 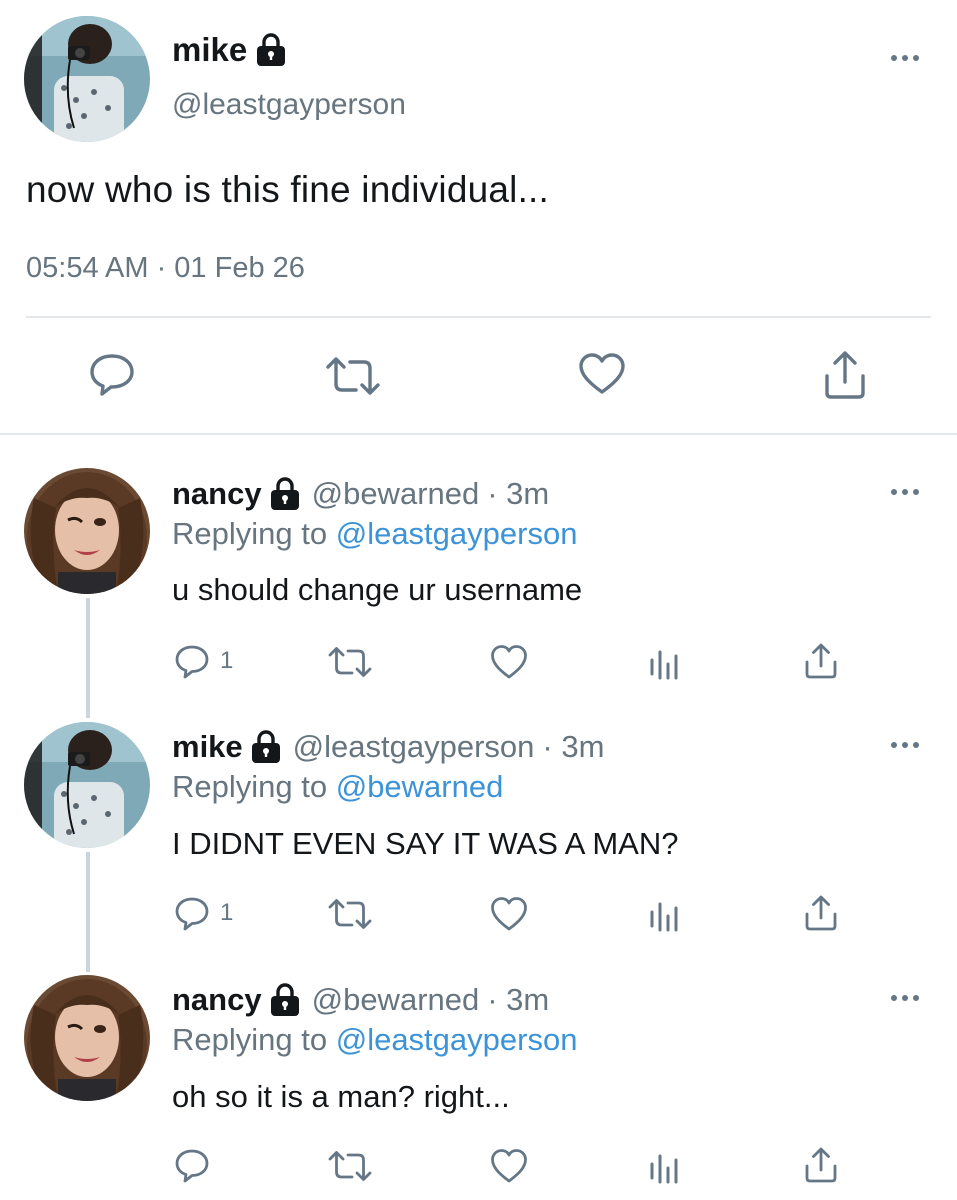 What do you see at coordinates (209, 50) in the screenshot?
I see `main-display-name-text: mike` at bounding box center [209, 50].